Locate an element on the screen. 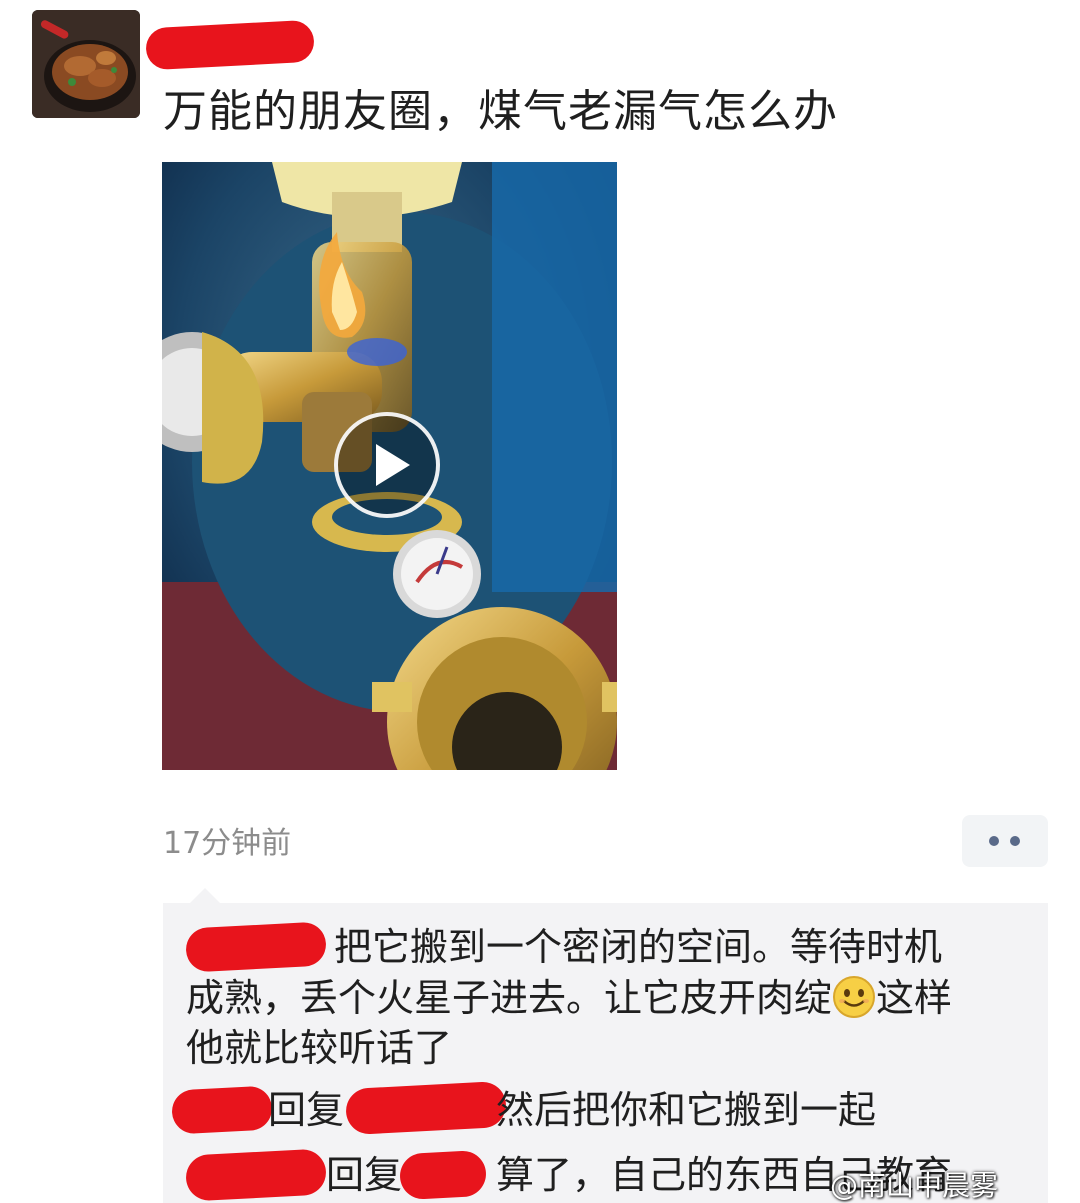  redacted-username is located at coordinates (230, 45).